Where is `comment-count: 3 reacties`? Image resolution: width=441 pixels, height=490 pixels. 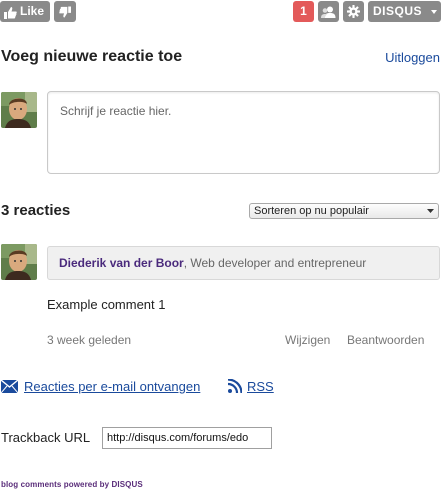
comment-count: 3 reacties is located at coordinates (36, 210).